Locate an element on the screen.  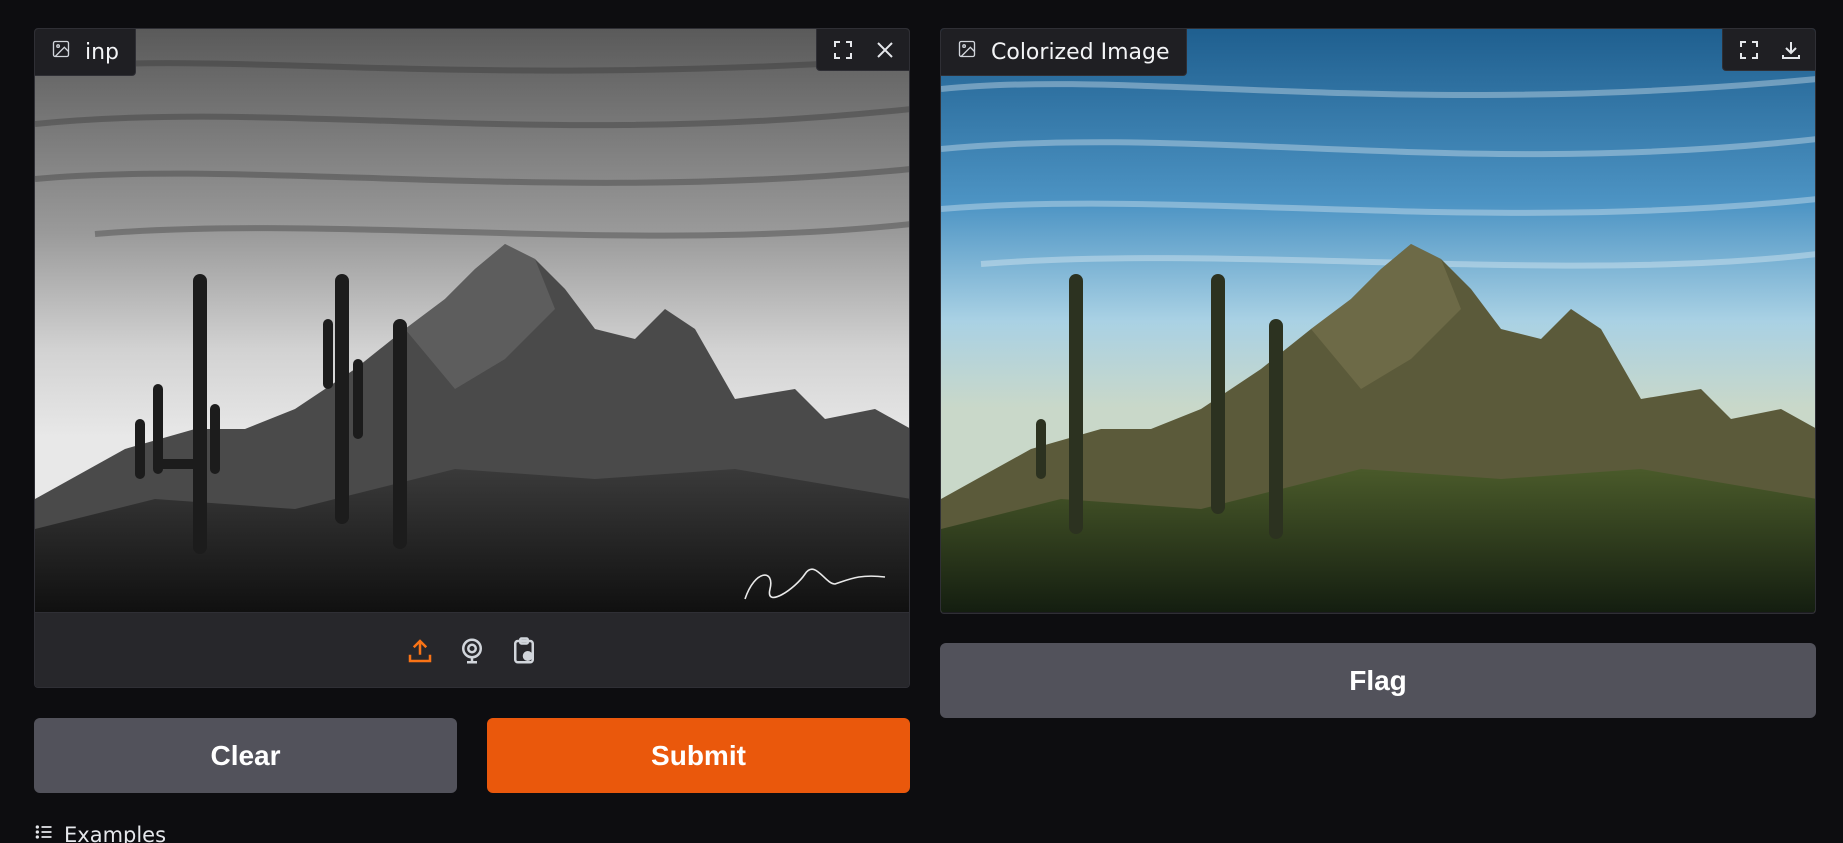
webcam-icon is located at coordinates (472, 651).